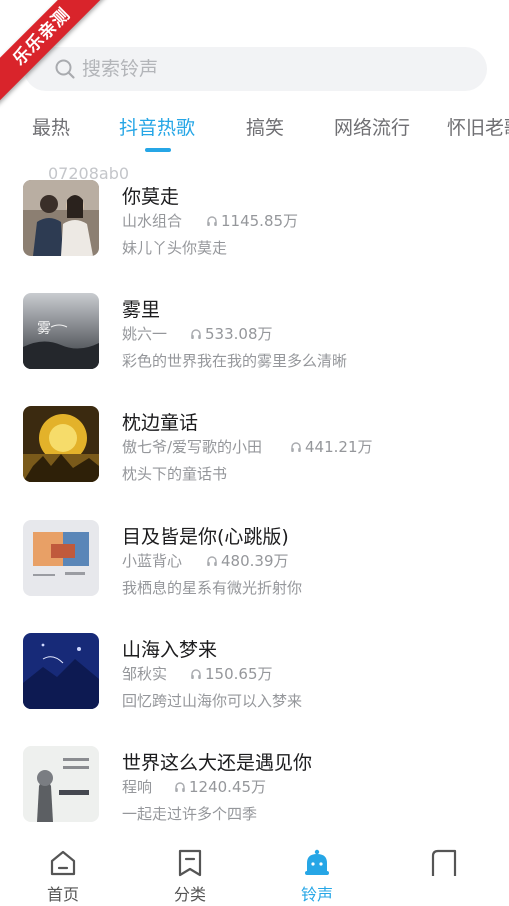 The width and height of the screenshot is (509, 906). I want to click on tab-oldies: 怀旧老歌, so click(478, 126).